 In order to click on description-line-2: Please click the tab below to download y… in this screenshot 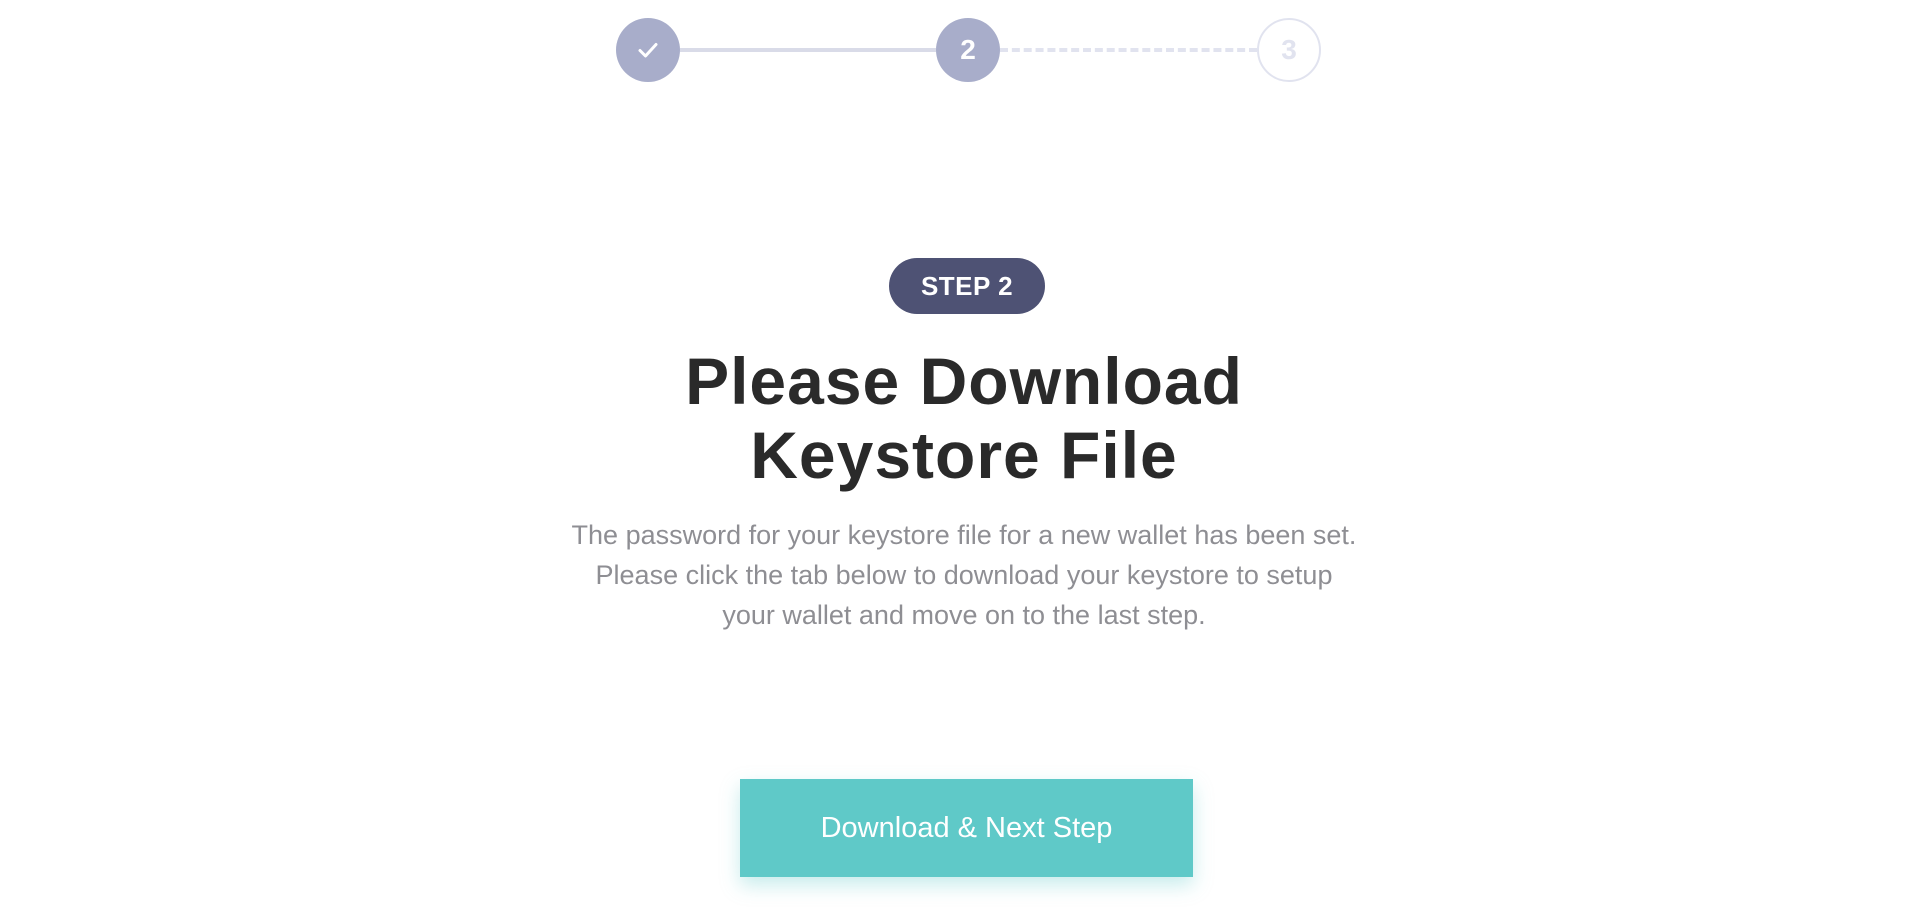, I will do `click(964, 575)`.